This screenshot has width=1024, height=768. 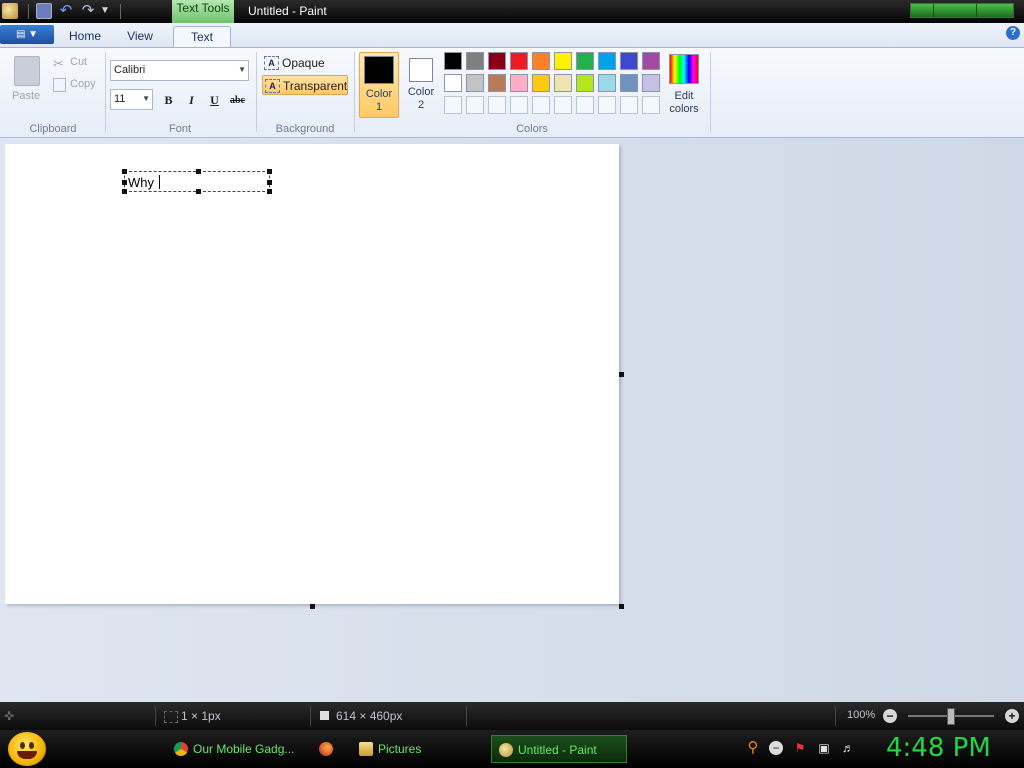 I want to click on italic-button: I, so click(x=191, y=100).